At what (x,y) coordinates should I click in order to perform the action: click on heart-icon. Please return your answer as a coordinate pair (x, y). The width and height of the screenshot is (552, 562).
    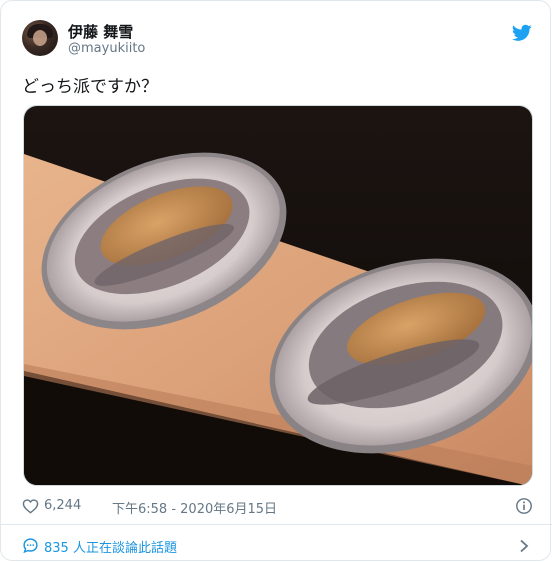
    Looking at the image, I should click on (30, 506).